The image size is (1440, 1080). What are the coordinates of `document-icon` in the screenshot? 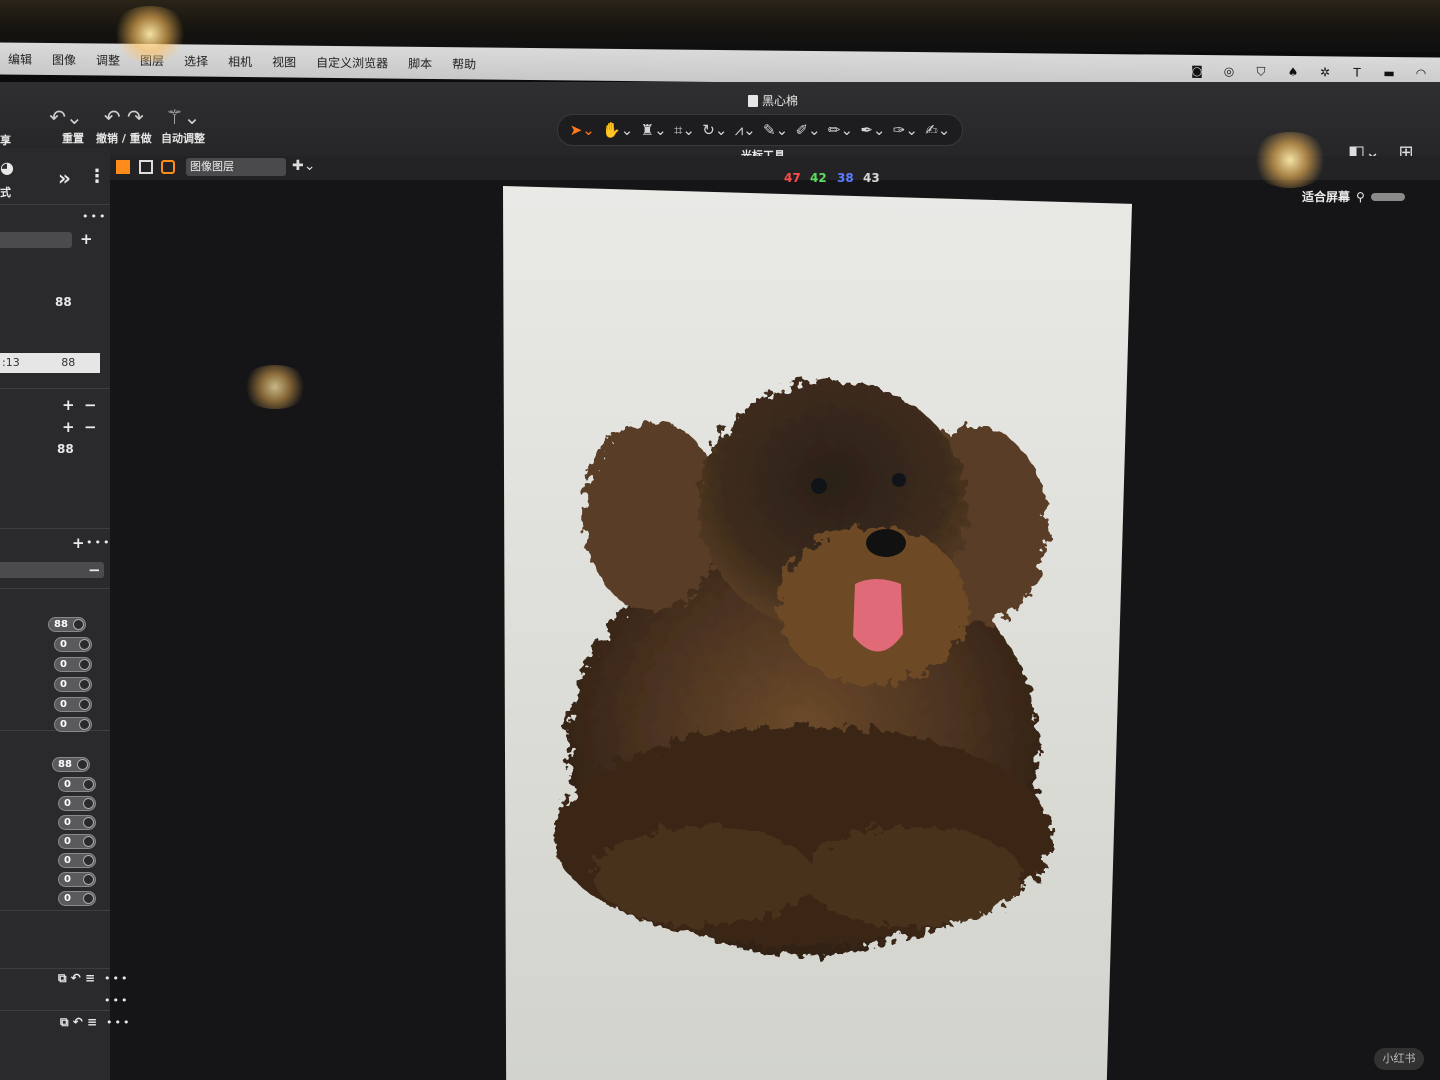 It's located at (753, 100).